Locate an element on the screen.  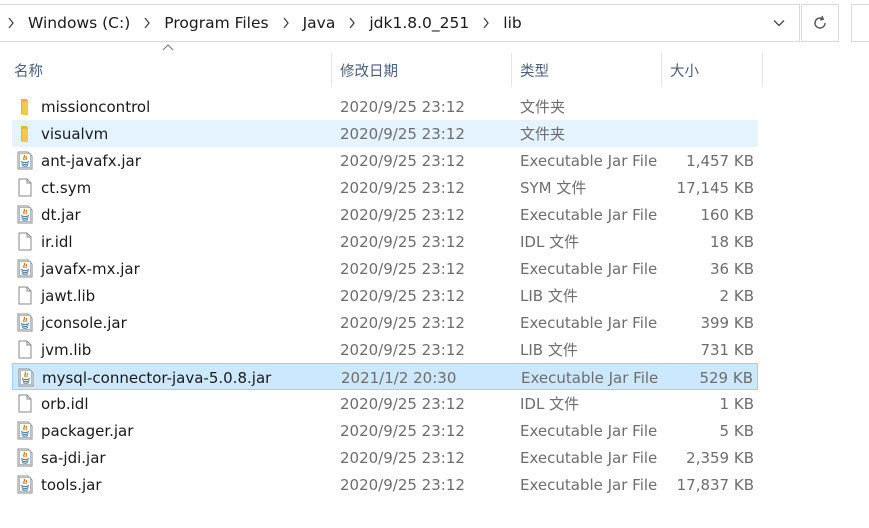
file-size: 2,359 KB is located at coordinates (720, 457).